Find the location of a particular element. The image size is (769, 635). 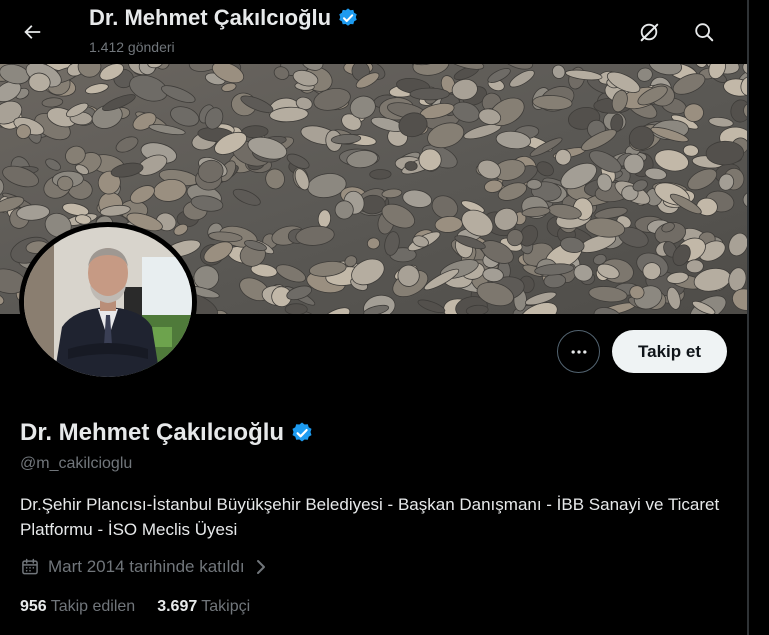

header-title: Dr. Mehmet Çakılcıoğlu is located at coordinates (224, 18).